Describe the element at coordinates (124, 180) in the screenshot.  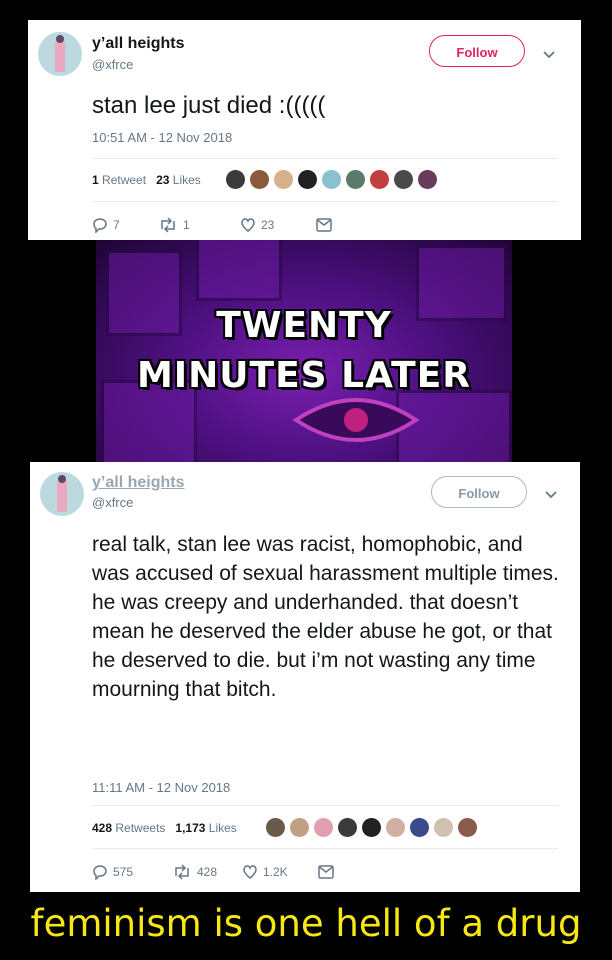
I see `retweets-label: Retweet` at that location.